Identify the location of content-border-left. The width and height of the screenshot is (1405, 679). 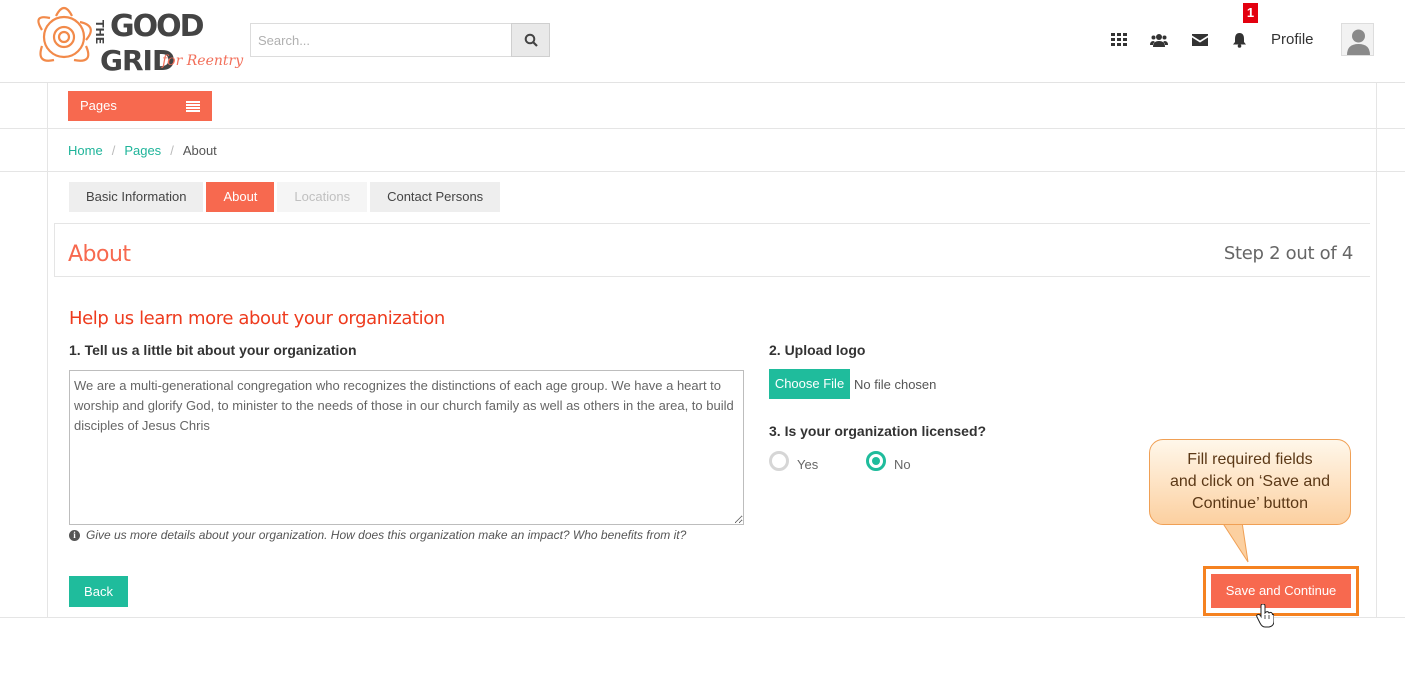
(47, 350).